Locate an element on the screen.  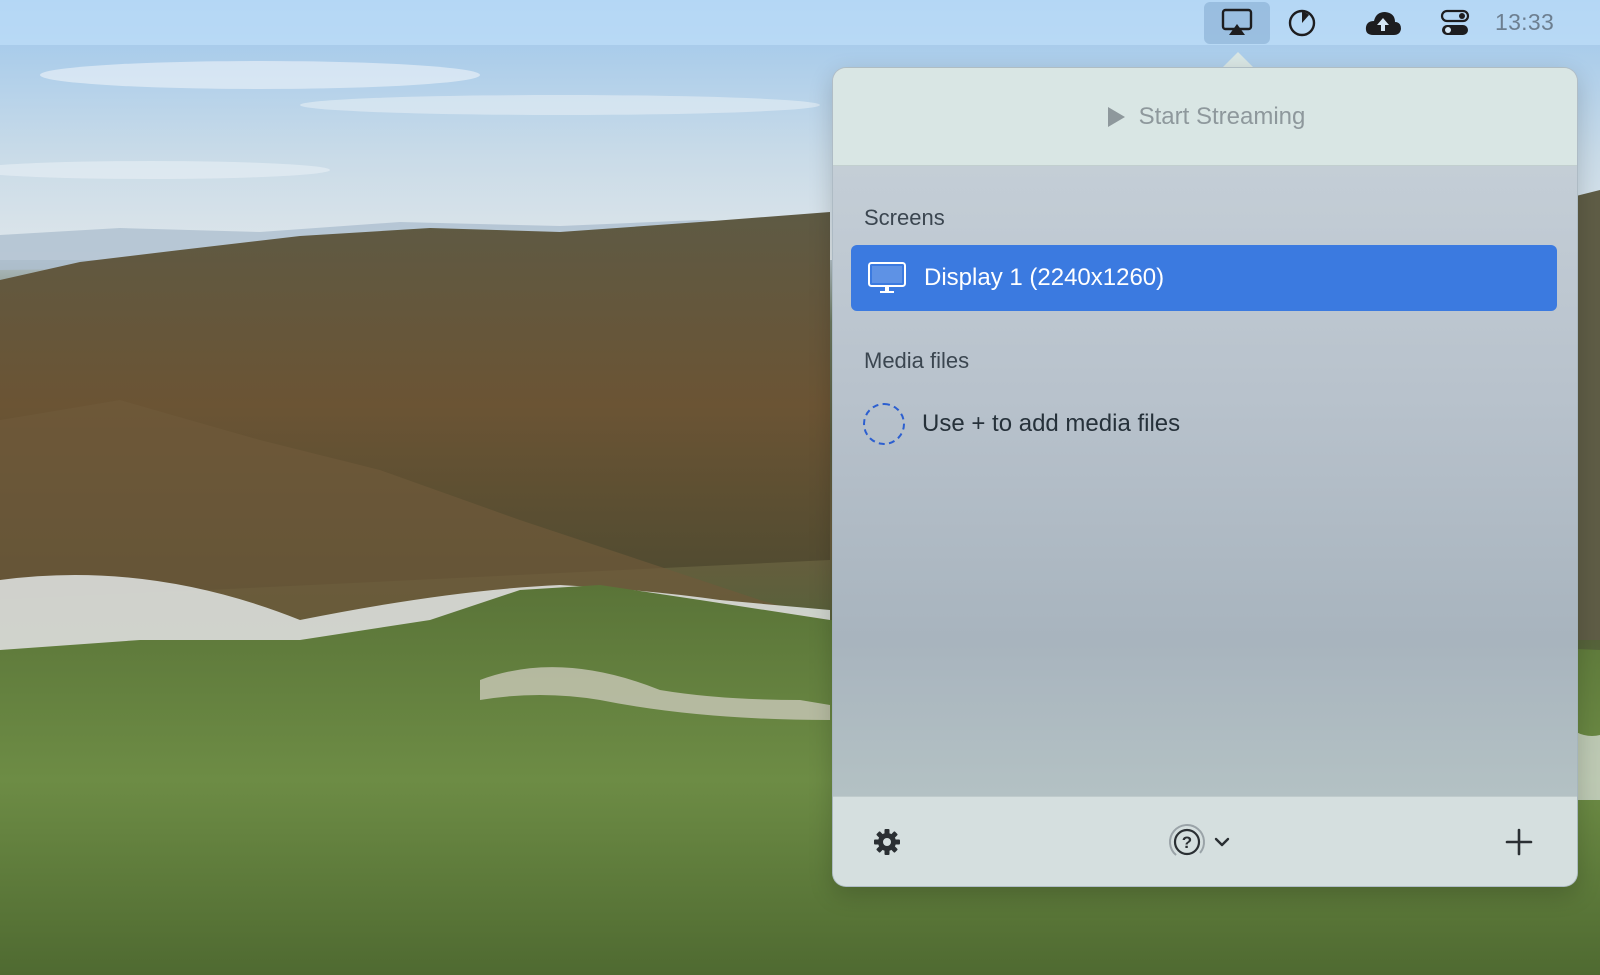
receiver-selector: ? is located at coordinates (1199, 842).